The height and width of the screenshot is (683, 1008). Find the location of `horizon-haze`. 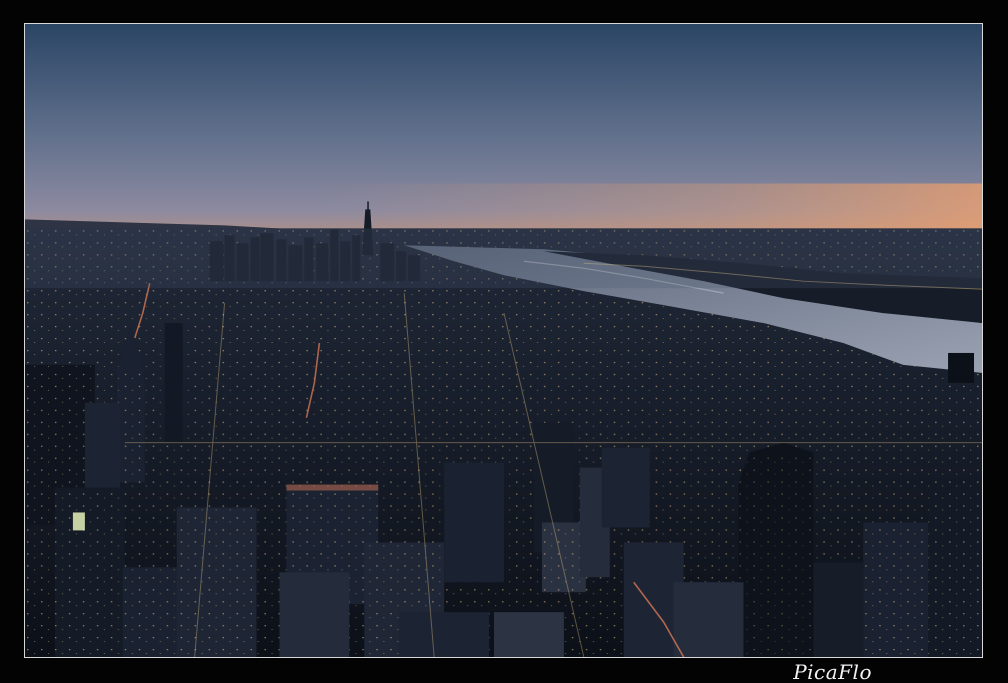

horizon-haze is located at coordinates (503, 258).